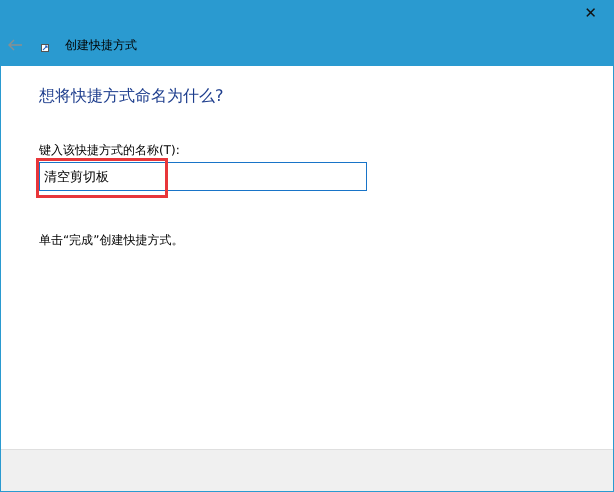 The image size is (614, 492). I want to click on heading: 想将快捷方式命名为什么?, so click(131, 96).